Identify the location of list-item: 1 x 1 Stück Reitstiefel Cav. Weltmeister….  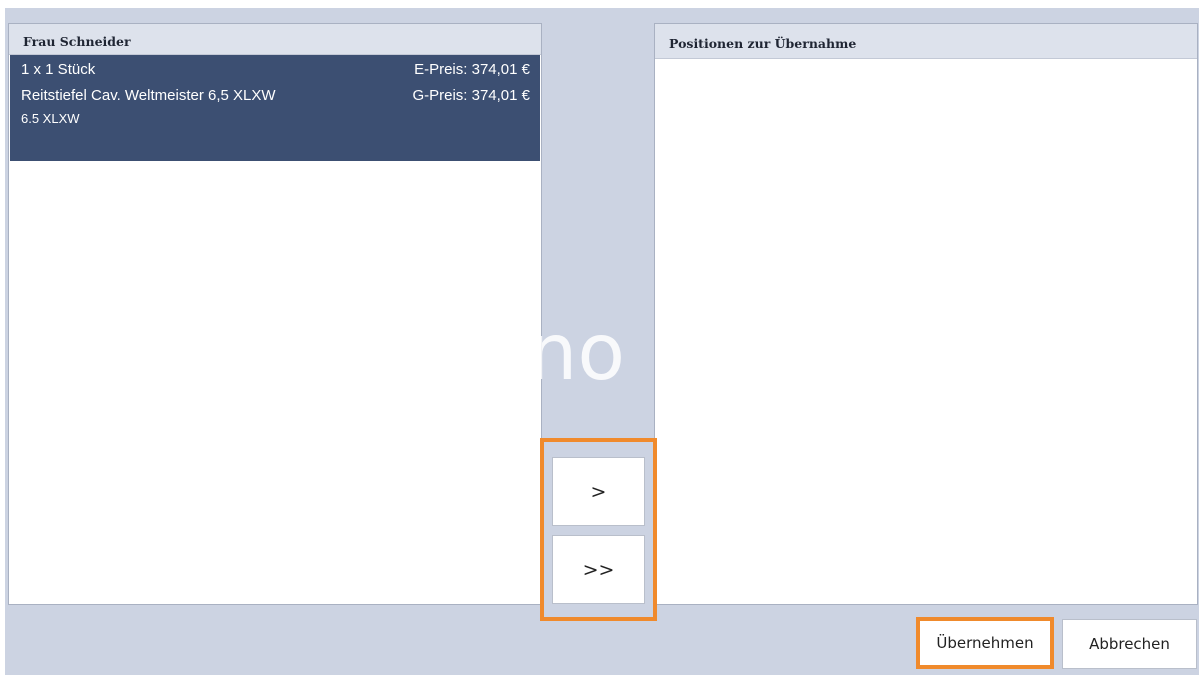
(275, 108).